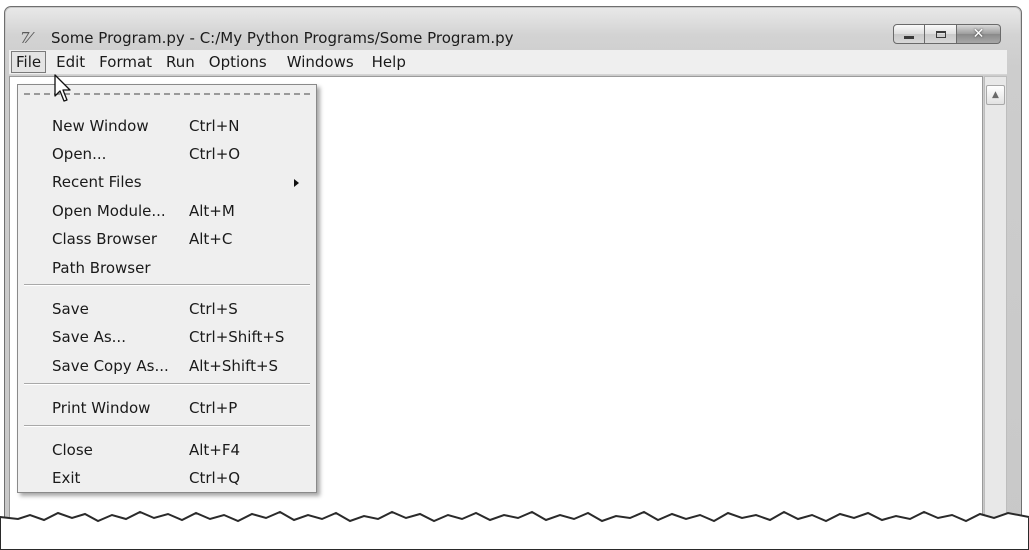 This screenshot has width=1029, height=550. Describe the element at coordinates (215, 154) in the screenshot. I see `menu-item-shortcut: Ctrl+O` at that location.